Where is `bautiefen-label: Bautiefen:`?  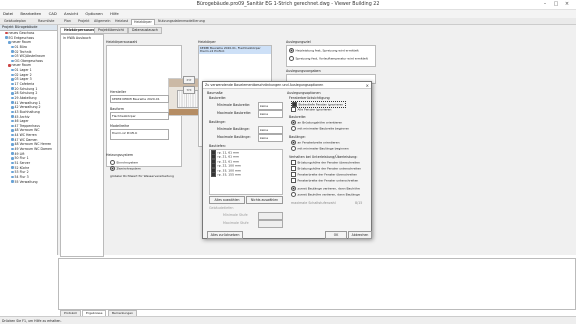
bautiefen-label: Bautiefen: is located at coordinates (217, 146).